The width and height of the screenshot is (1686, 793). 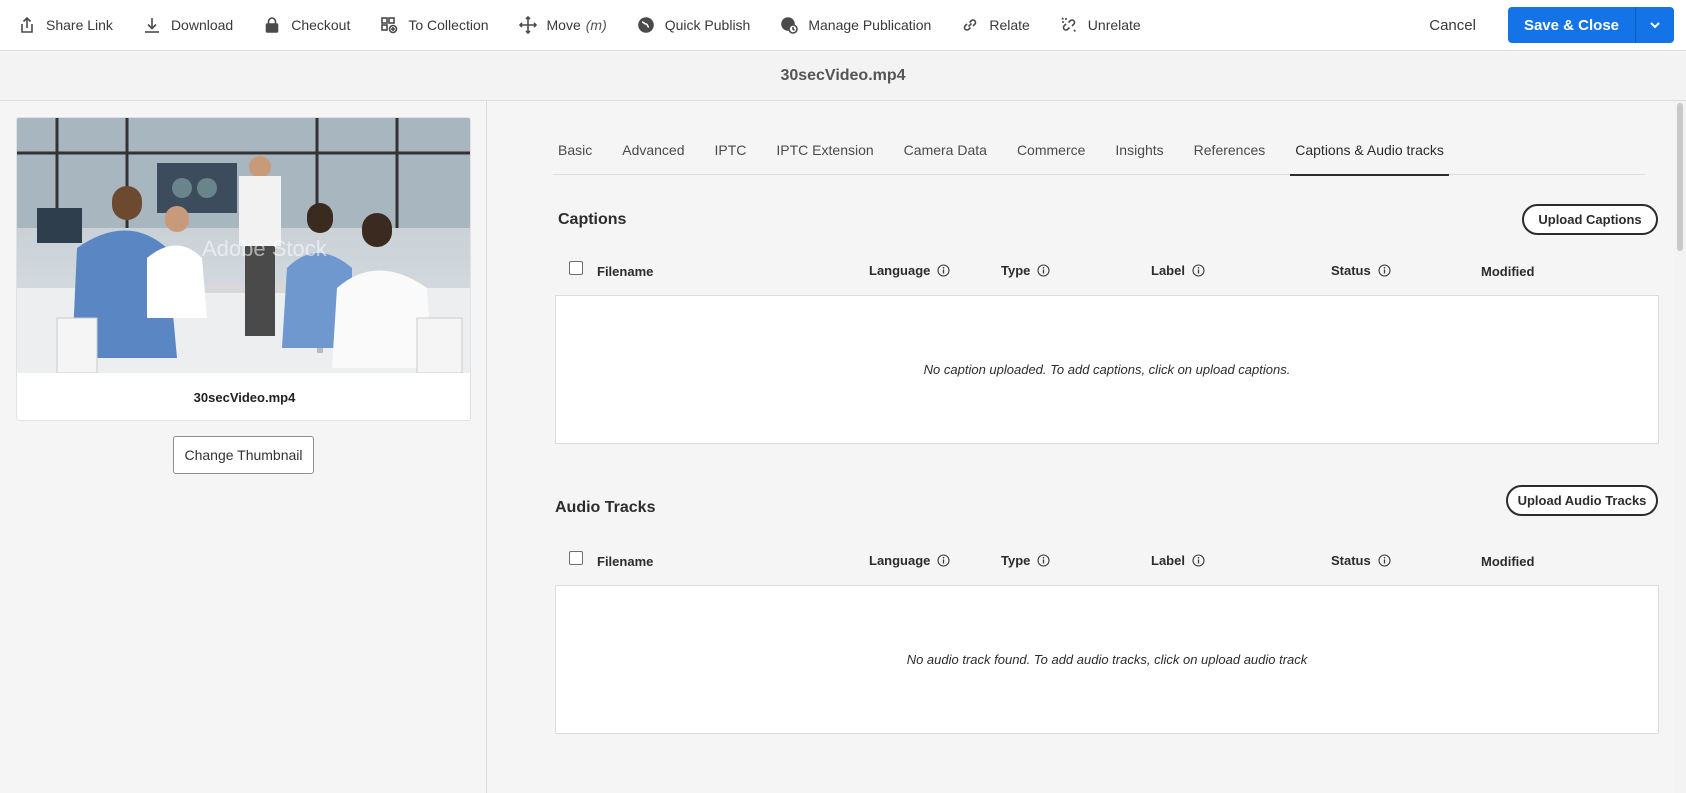 I want to click on audio-tracks-section-title: Audio Tracks, so click(x=605, y=507).